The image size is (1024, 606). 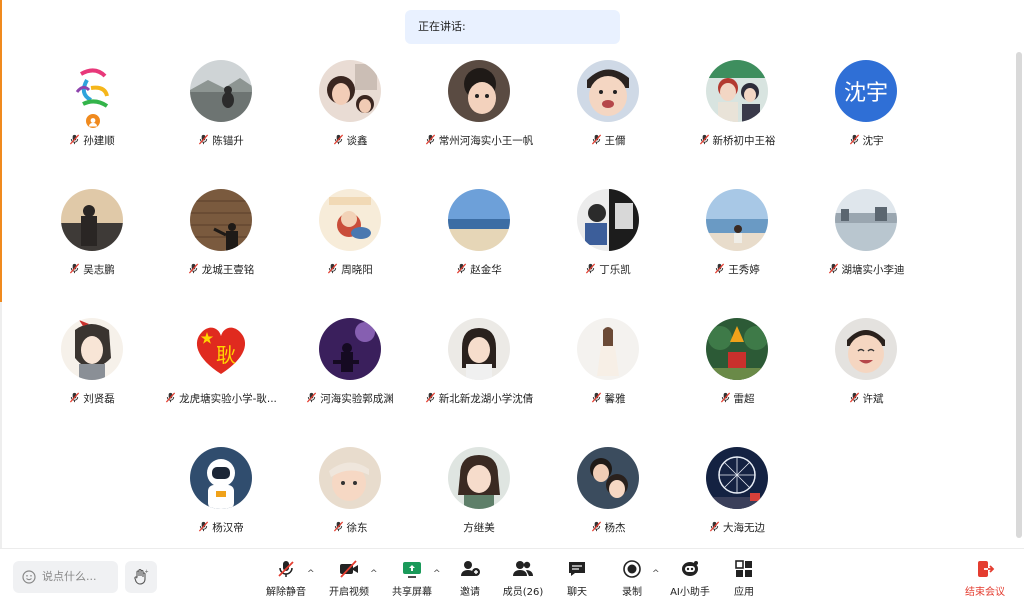 What do you see at coordinates (221, 115) in the screenshot?
I see `participant-tile: 陈锚升` at bounding box center [221, 115].